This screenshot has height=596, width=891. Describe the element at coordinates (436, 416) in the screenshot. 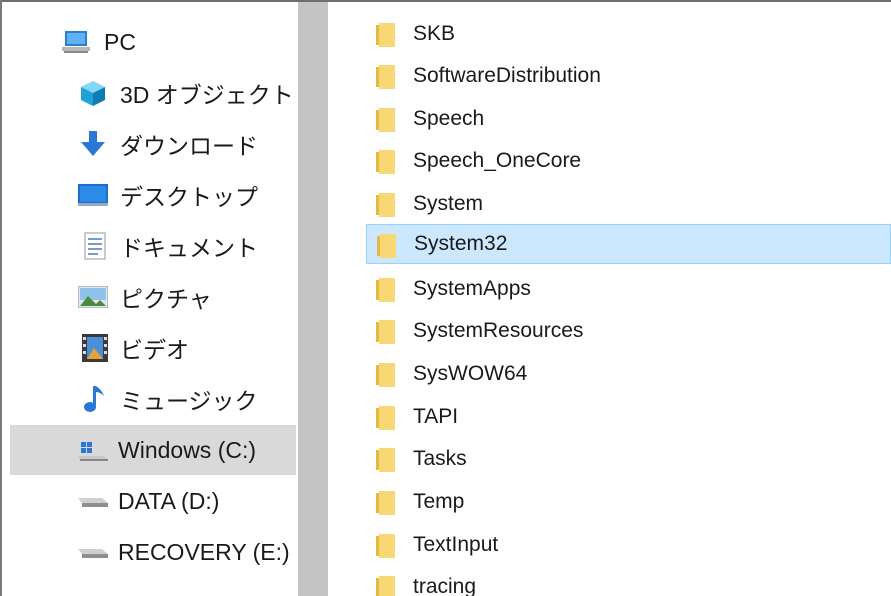

I see `folder-name: TAPI` at that location.